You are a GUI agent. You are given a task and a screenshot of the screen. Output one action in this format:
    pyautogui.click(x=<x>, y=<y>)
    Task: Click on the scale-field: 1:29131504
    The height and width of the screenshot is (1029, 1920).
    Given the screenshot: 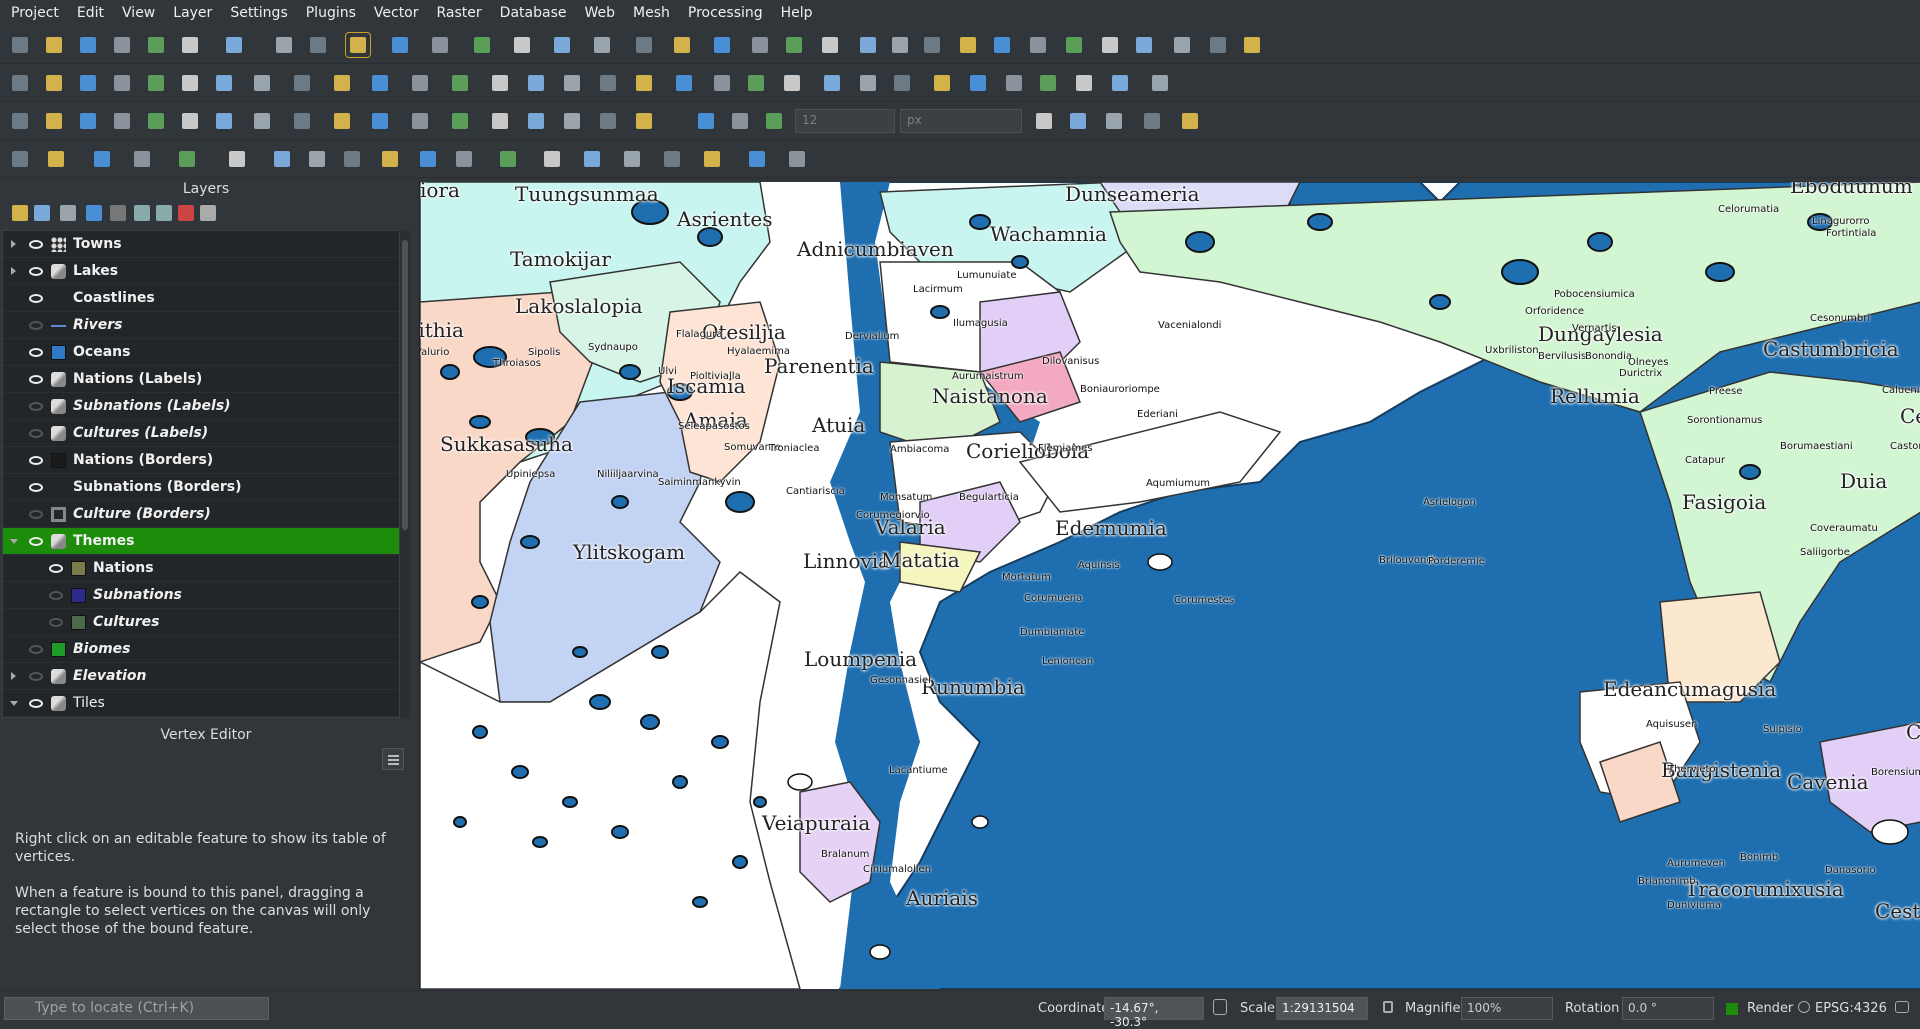 What is the action you would take?
    pyautogui.click(x=1322, y=1008)
    